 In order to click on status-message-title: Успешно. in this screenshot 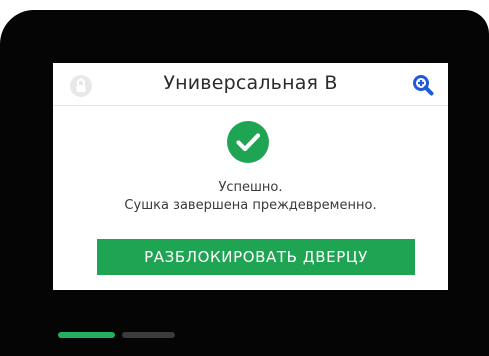, I will do `click(250, 187)`.